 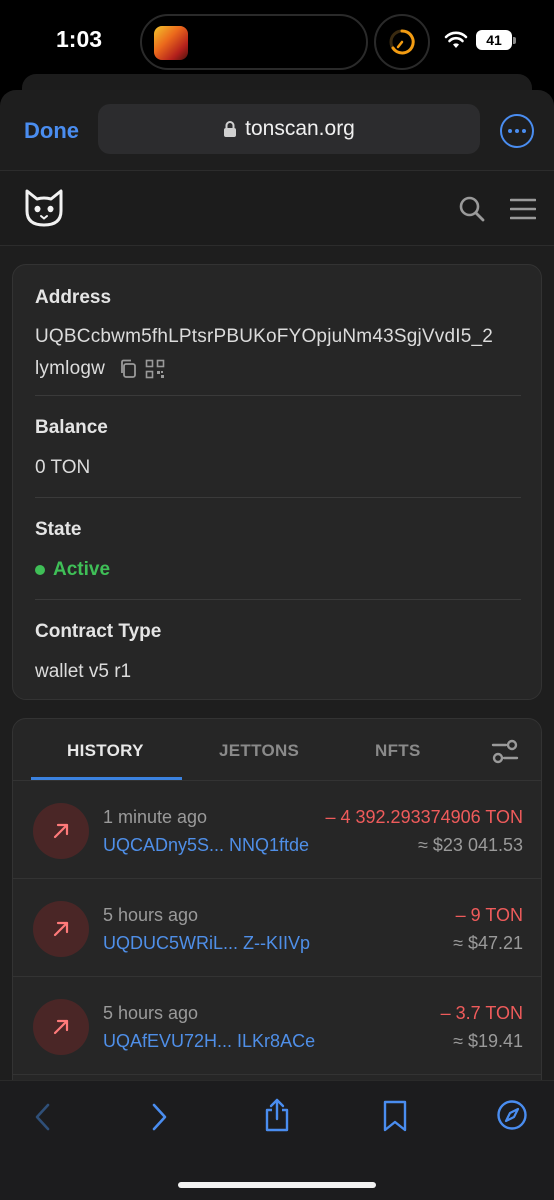 What do you see at coordinates (277, 1185) in the screenshot?
I see `home-indicator` at bounding box center [277, 1185].